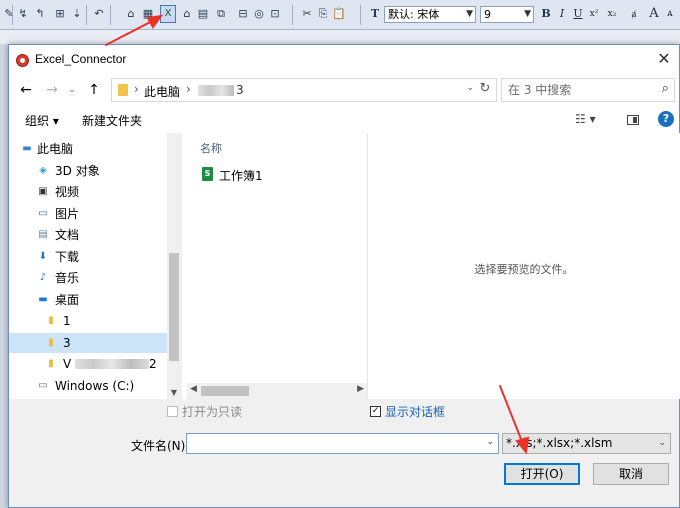  What do you see at coordinates (43, 213) in the screenshot?
I see `pictures-icon: ▭` at bounding box center [43, 213].